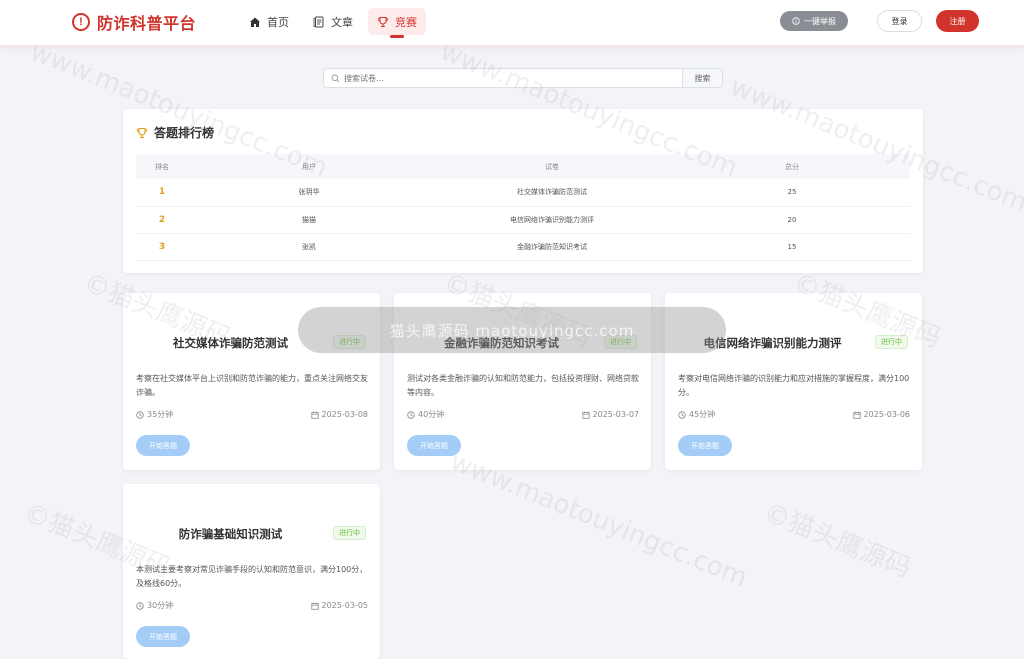 Image resolution: width=1024 pixels, height=659 pixels. Describe the element at coordinates (899, 21) in the screenshot. I see `login-button: 登录` at that location.